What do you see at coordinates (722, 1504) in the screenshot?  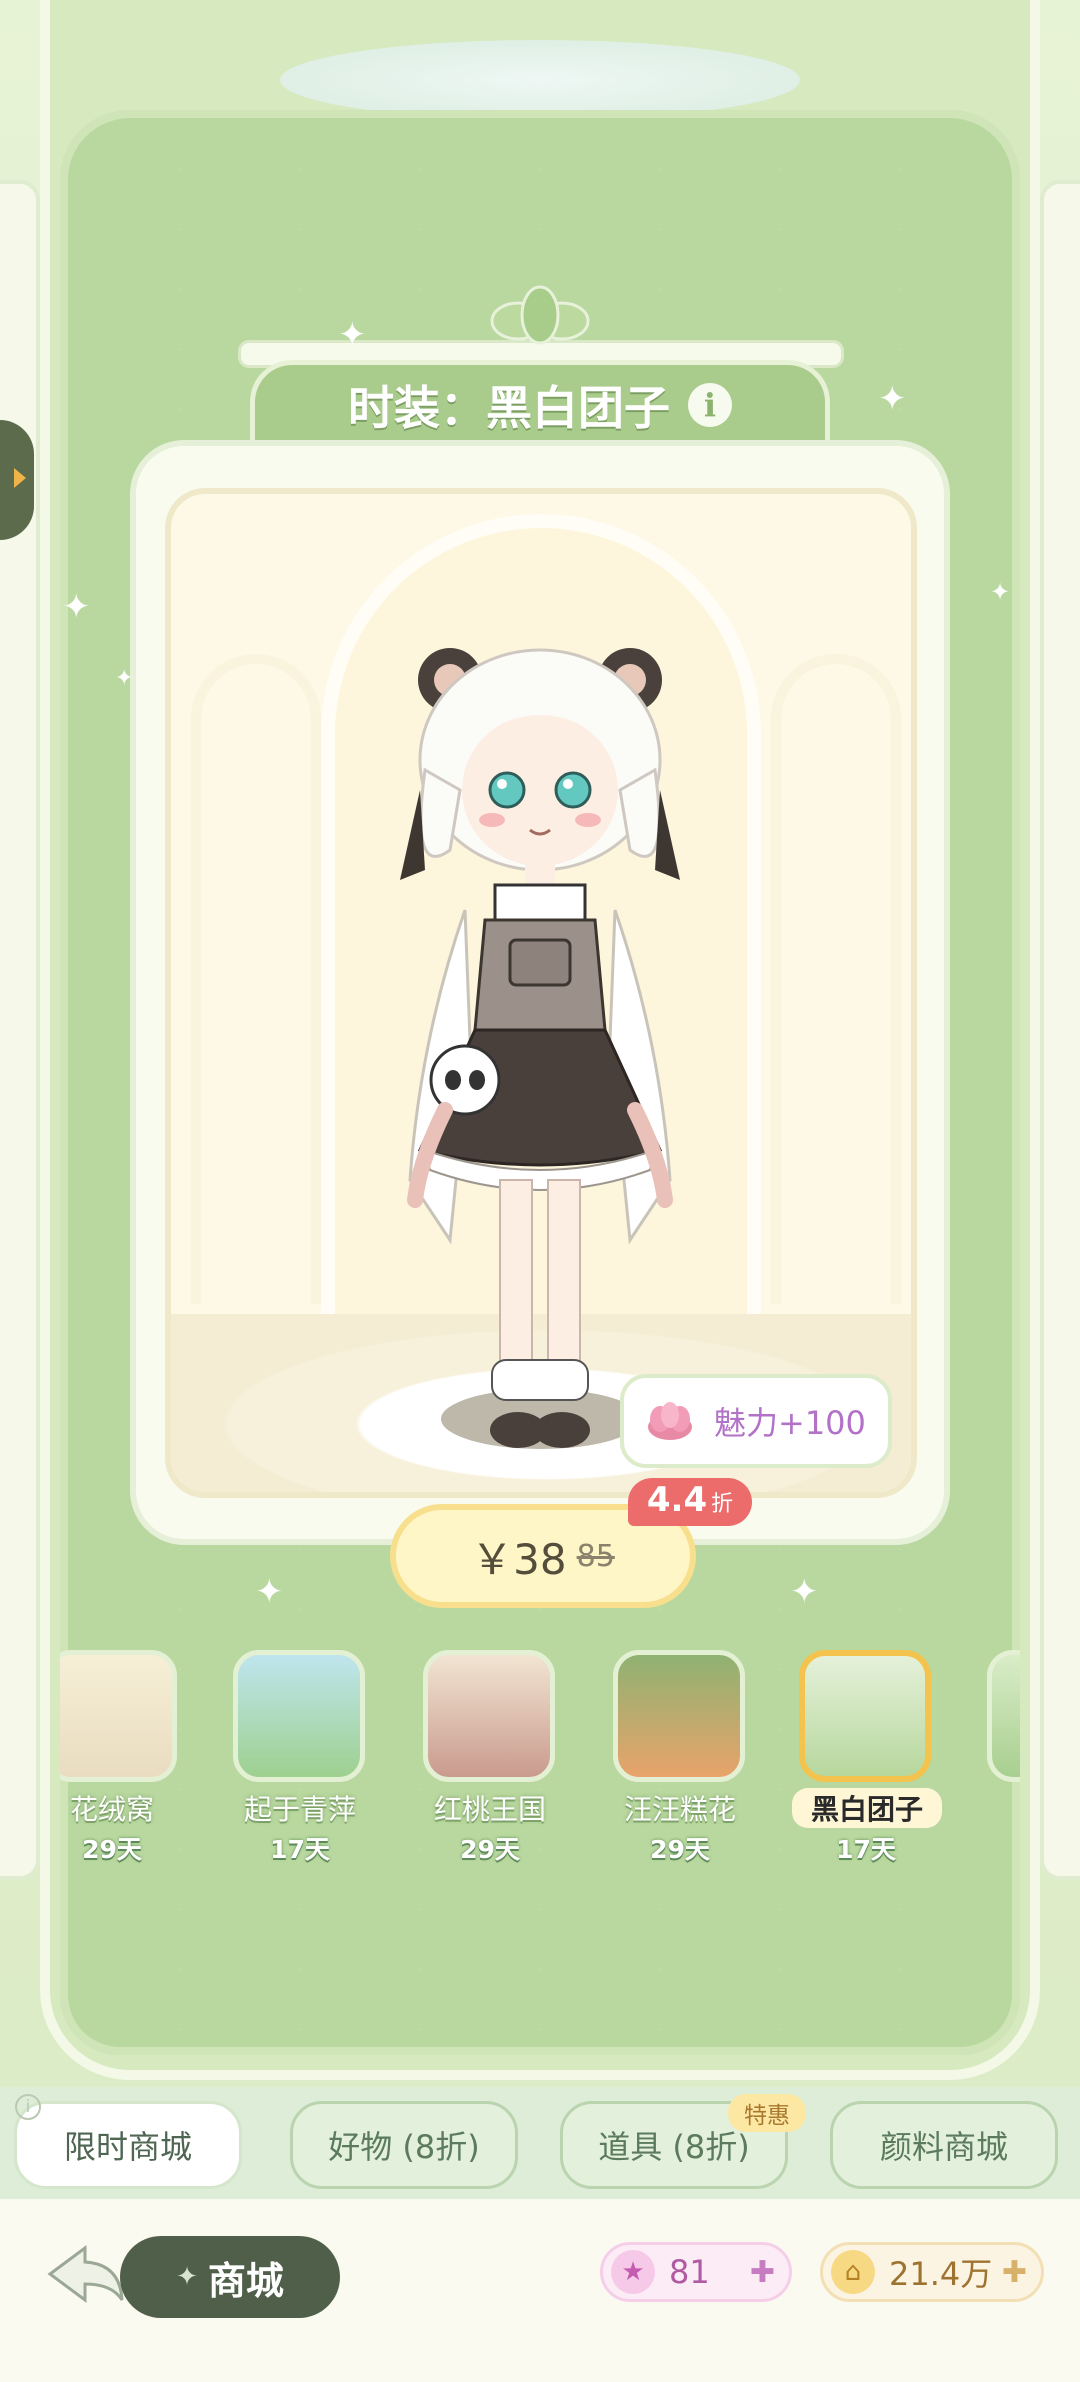 I see `discount-unit: 折` at bounding box center [722, 1504].